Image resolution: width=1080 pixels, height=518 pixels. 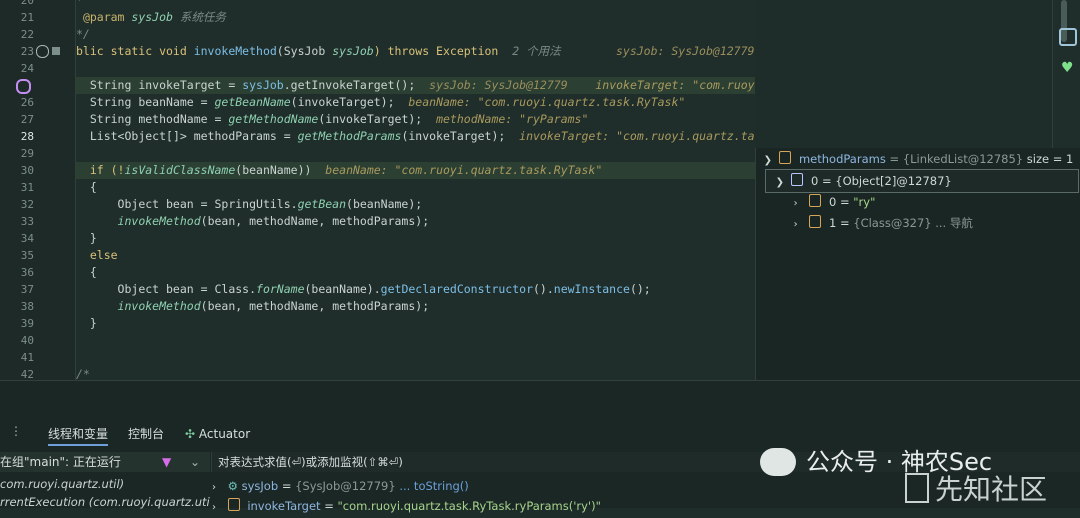 I want to click on code-token: if (!, so click(x=107, y=170).